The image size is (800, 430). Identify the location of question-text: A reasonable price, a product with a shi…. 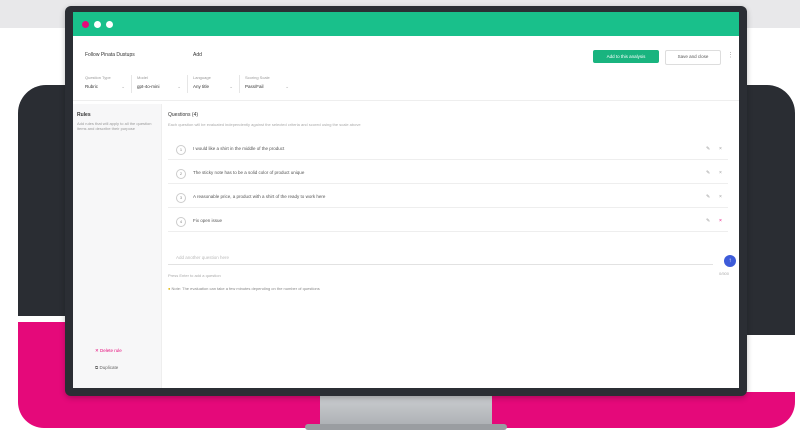
(259, 196).